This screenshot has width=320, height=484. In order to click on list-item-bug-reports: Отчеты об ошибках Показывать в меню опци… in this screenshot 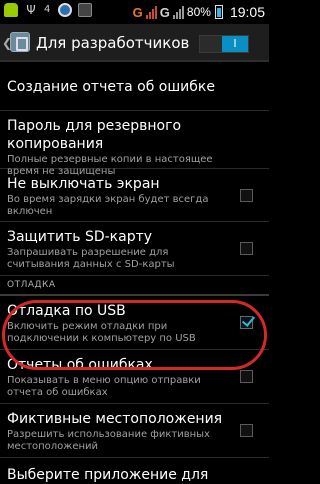, I will do `click(134, 377)`.